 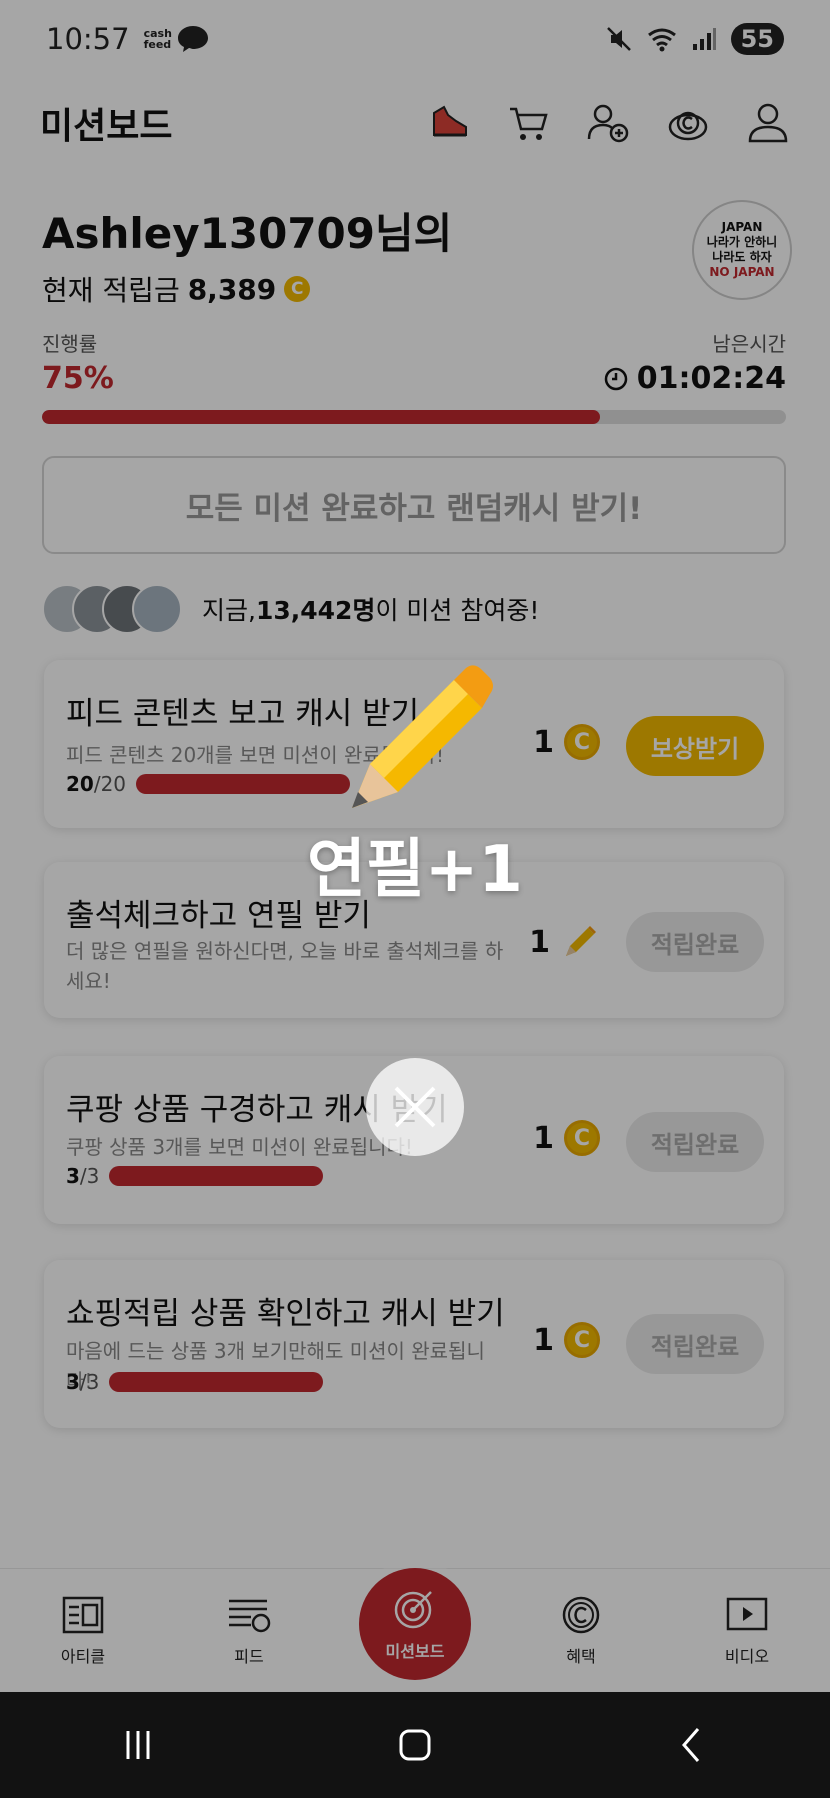 What do you see at coordinates (138, 1745) in the screenshot?
I see `recent-apps-icon` at bounding box center [138, 1745].